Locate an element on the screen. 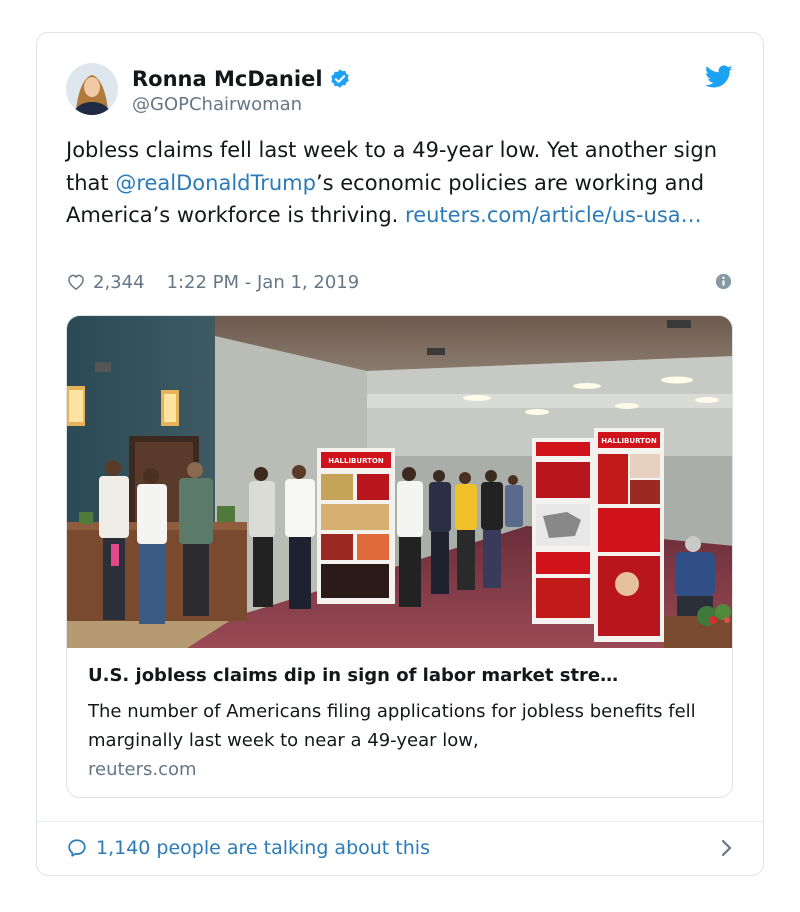  author-name-row: Ronna McDaniel is located at coordinates (241, 79).